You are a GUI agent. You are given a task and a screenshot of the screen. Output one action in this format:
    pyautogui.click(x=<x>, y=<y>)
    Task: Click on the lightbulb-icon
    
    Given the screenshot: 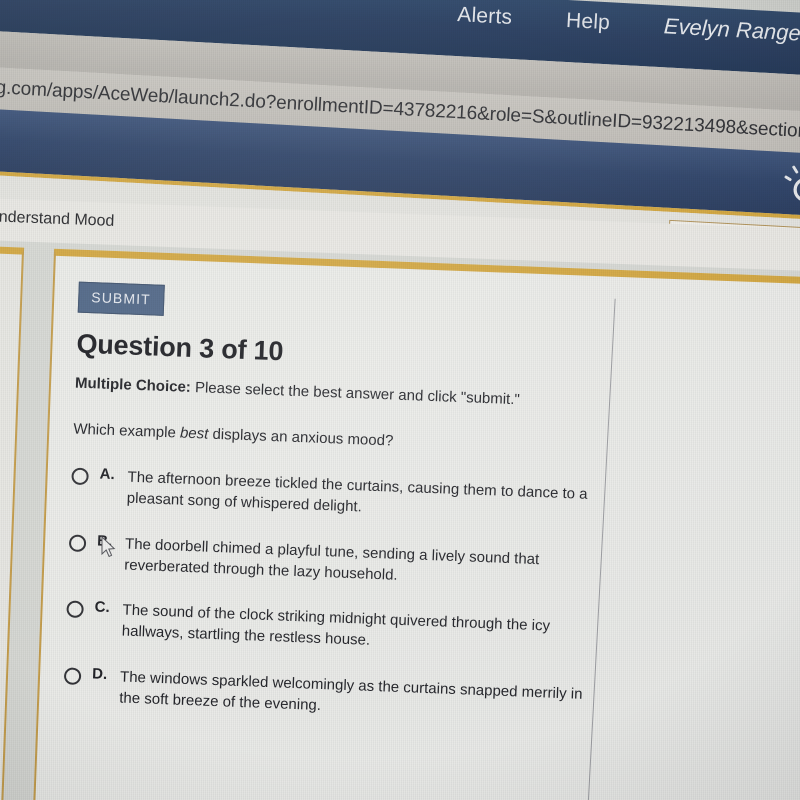 What is the action you would take?
    pyautogui.click(x=791, y=182)
    